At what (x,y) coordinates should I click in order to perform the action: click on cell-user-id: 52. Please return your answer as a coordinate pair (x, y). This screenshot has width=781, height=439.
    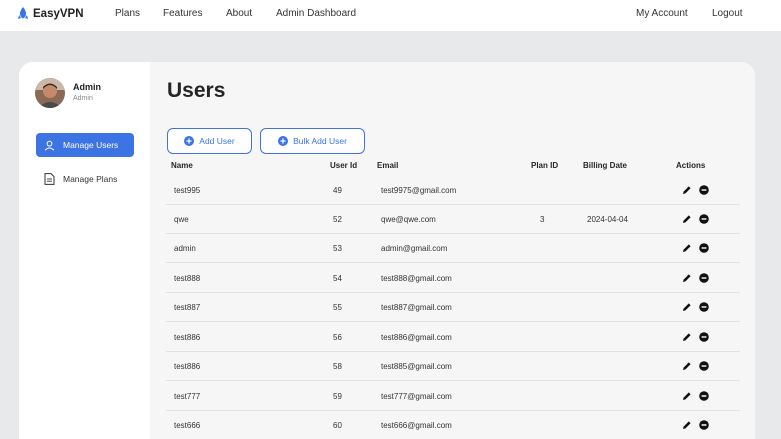
    Looking at the image, I should click on (337, 219).